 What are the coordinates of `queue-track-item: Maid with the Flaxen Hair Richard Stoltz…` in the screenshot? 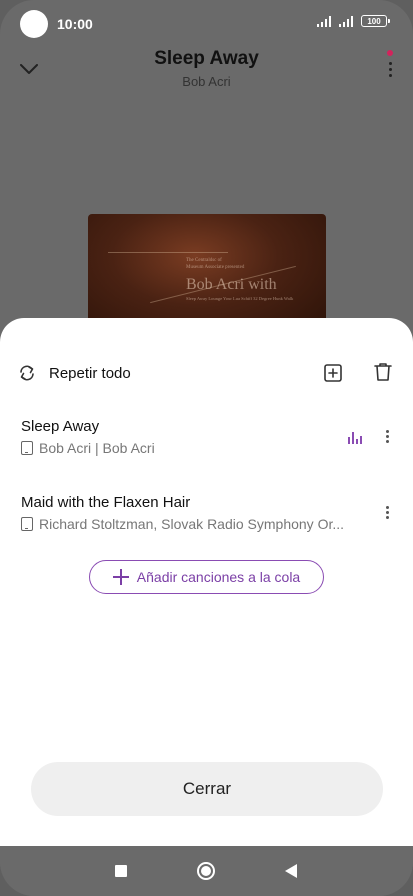 It's located at (206, 522).